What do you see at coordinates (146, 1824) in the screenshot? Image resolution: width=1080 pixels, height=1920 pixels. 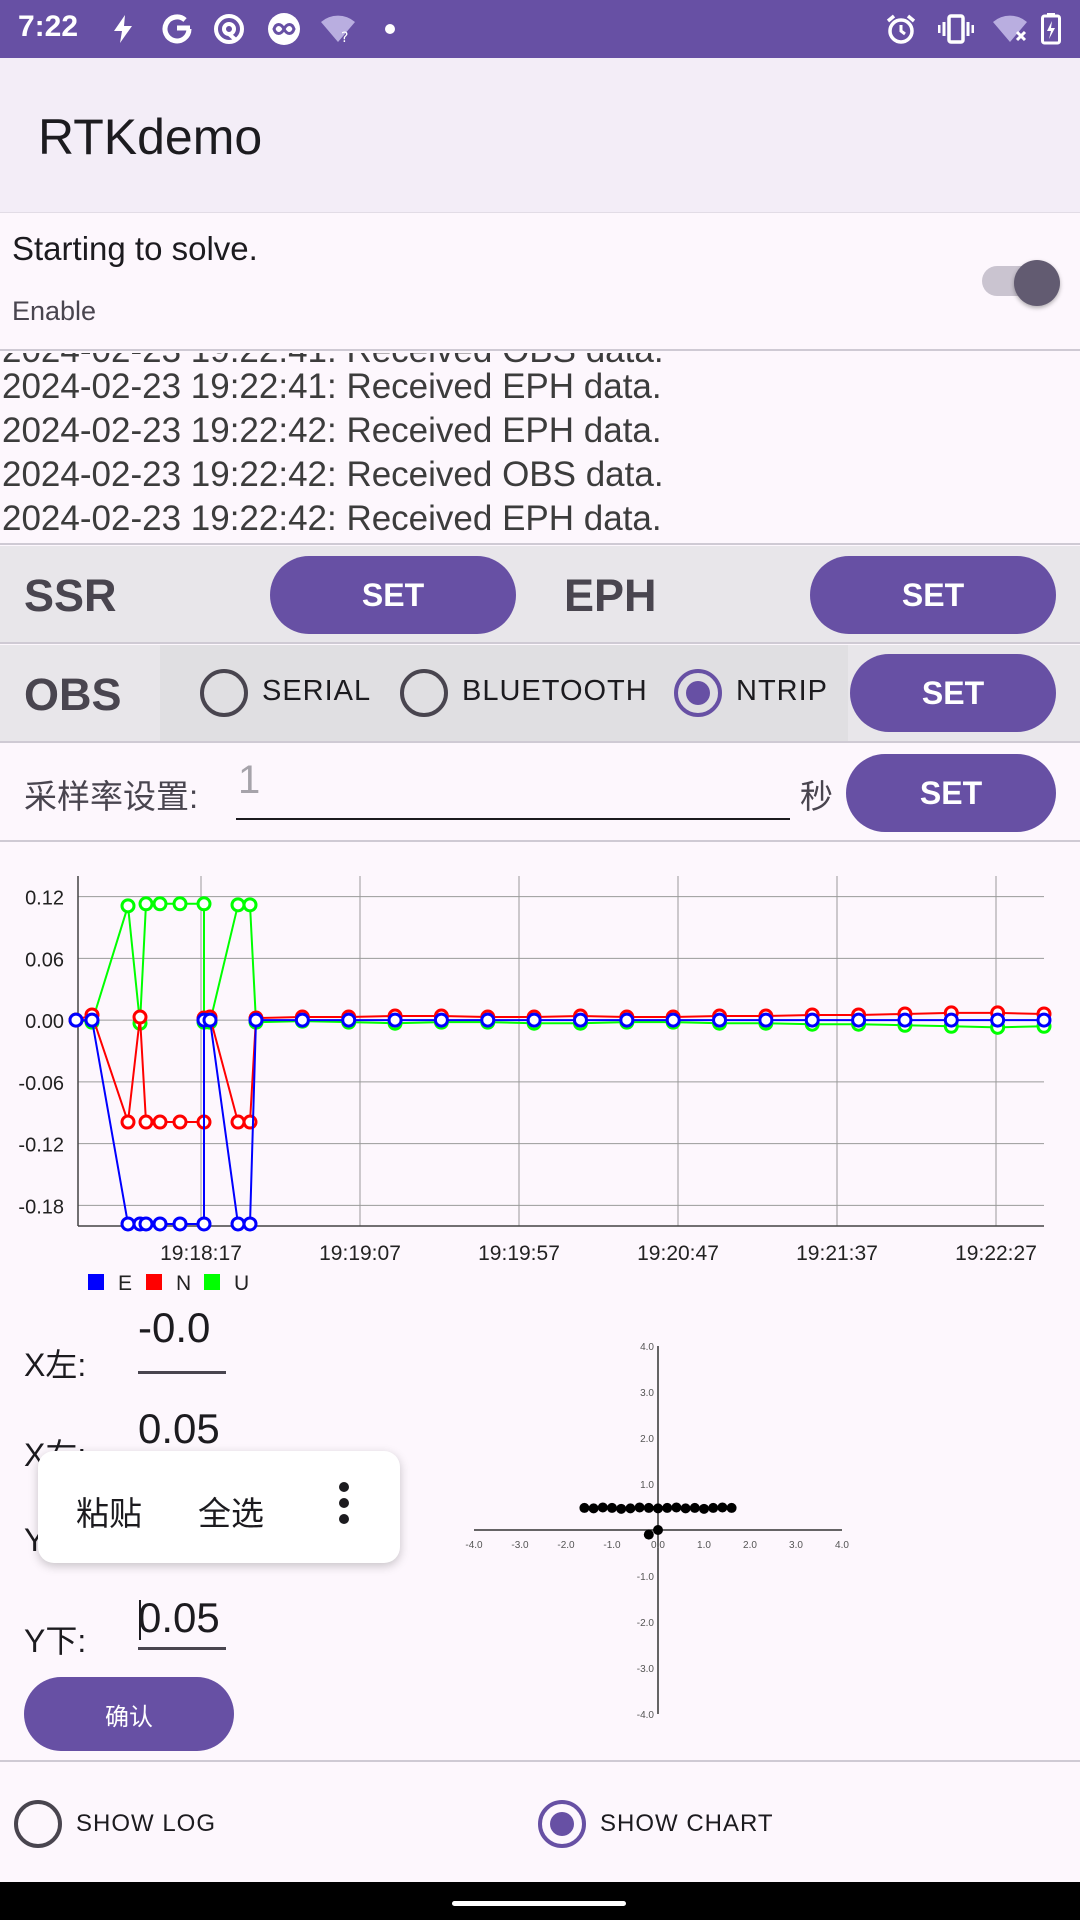 I see `show-log-label: SHOW LOG` at bounding box center [146, 1824].